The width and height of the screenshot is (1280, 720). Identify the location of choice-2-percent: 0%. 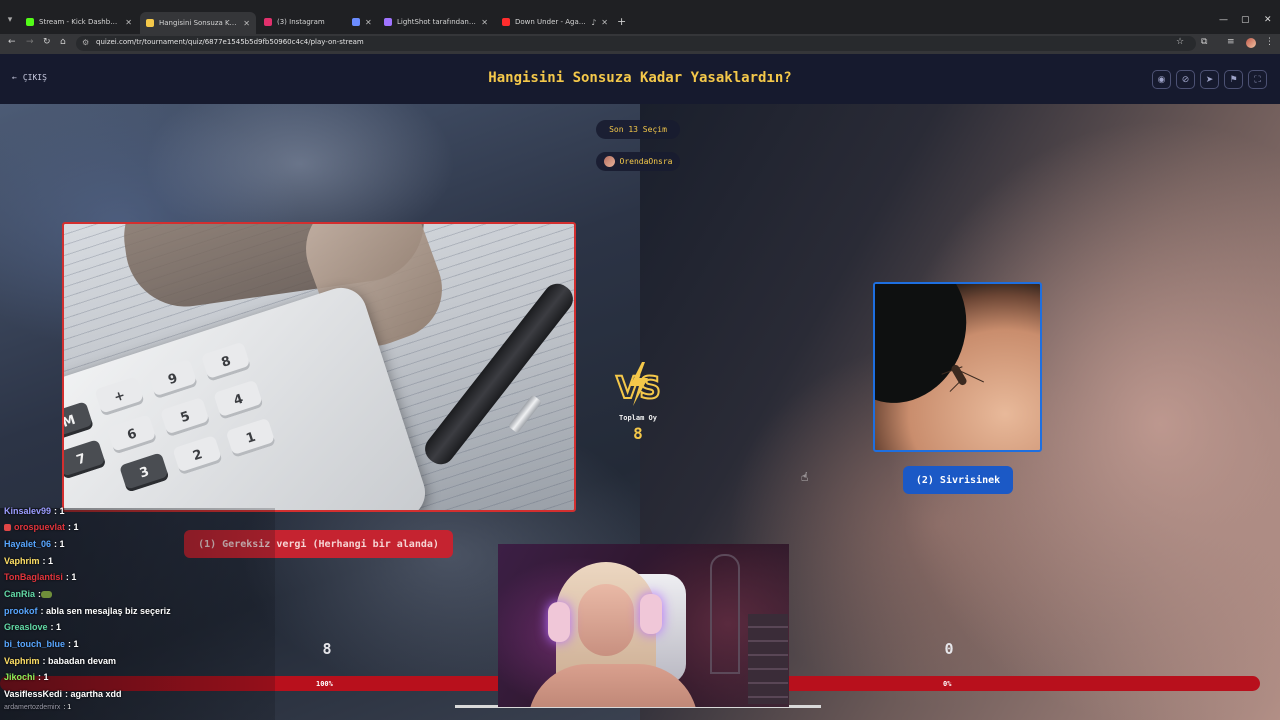
(947, 684).